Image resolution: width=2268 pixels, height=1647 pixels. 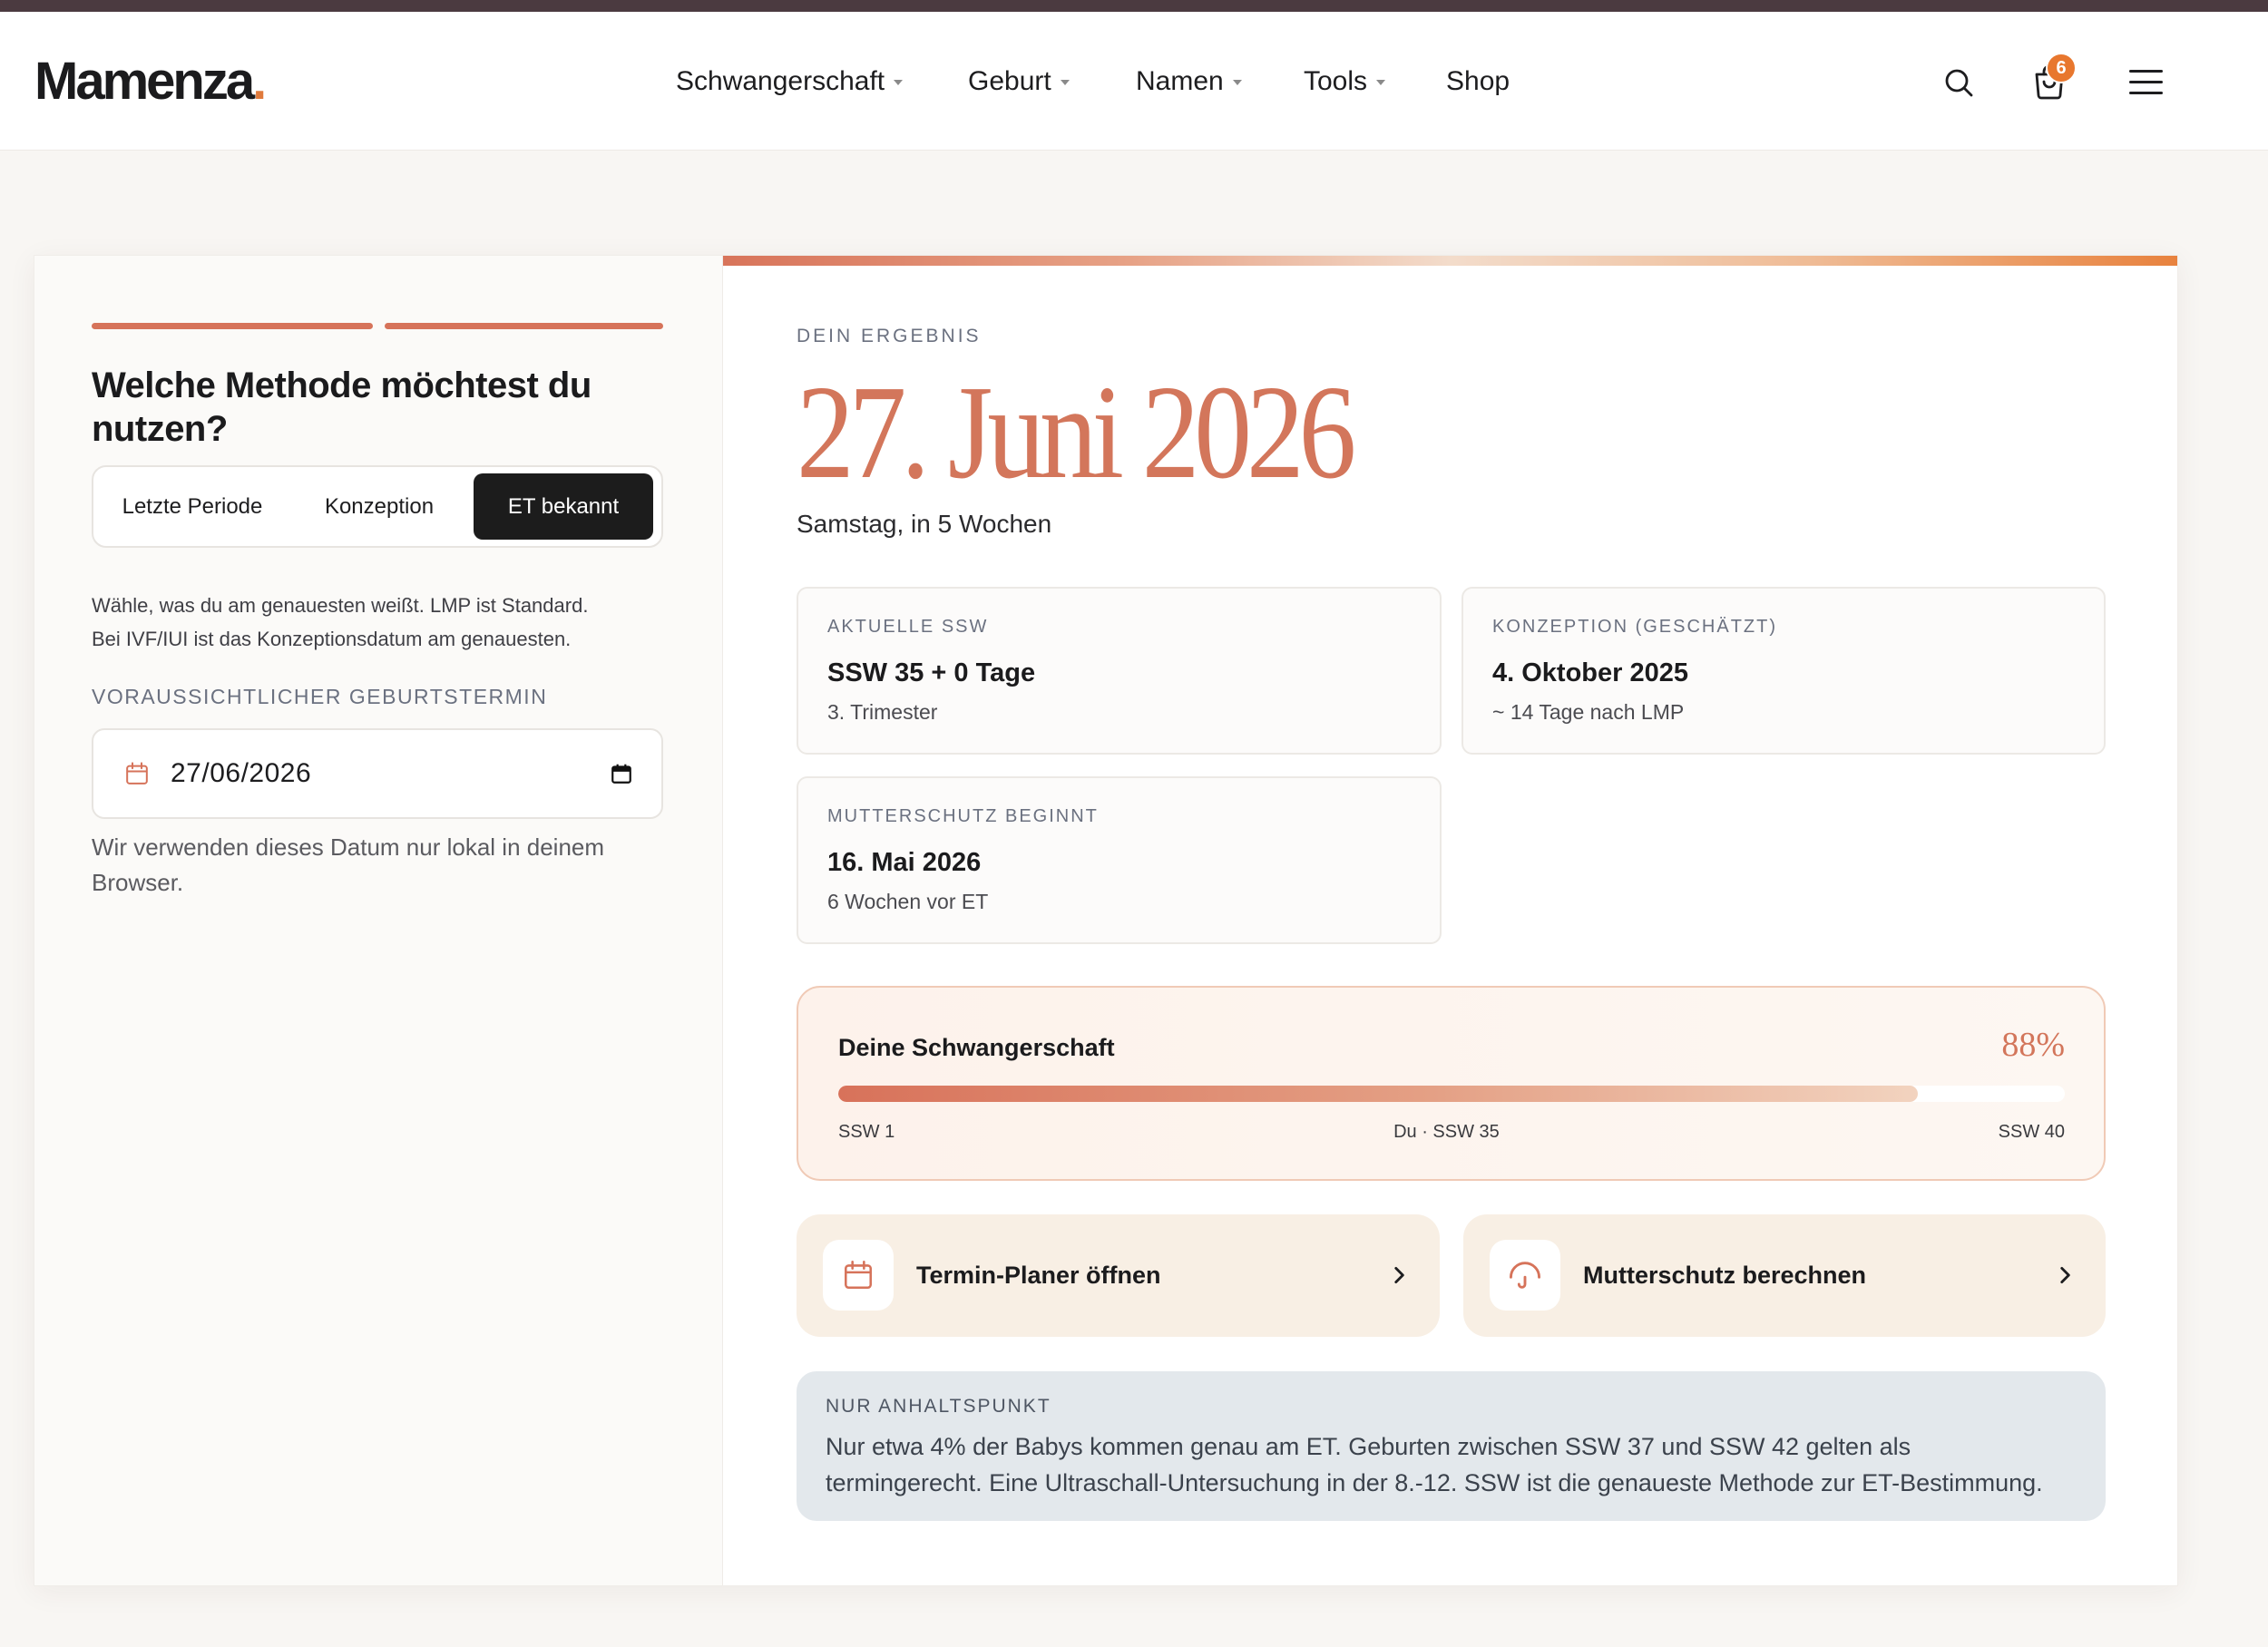 I want to click on nav-item-tools: Tools, so click(x=1345, y=81).